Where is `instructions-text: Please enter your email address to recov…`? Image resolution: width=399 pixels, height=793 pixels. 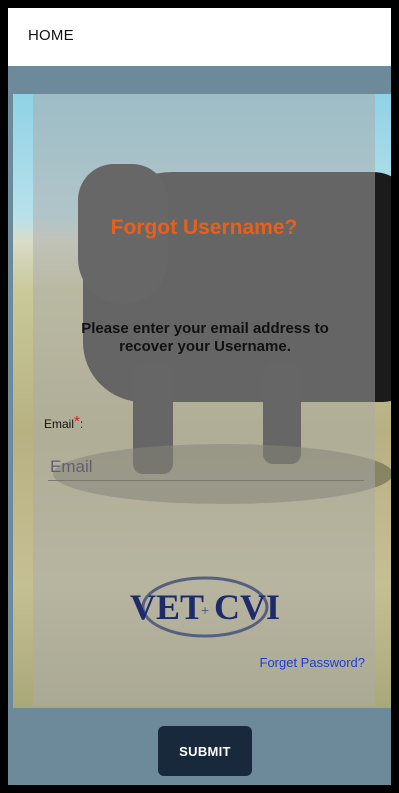
instructions-text: Please enter your email address to recov… is located at coordinates (205, 337).